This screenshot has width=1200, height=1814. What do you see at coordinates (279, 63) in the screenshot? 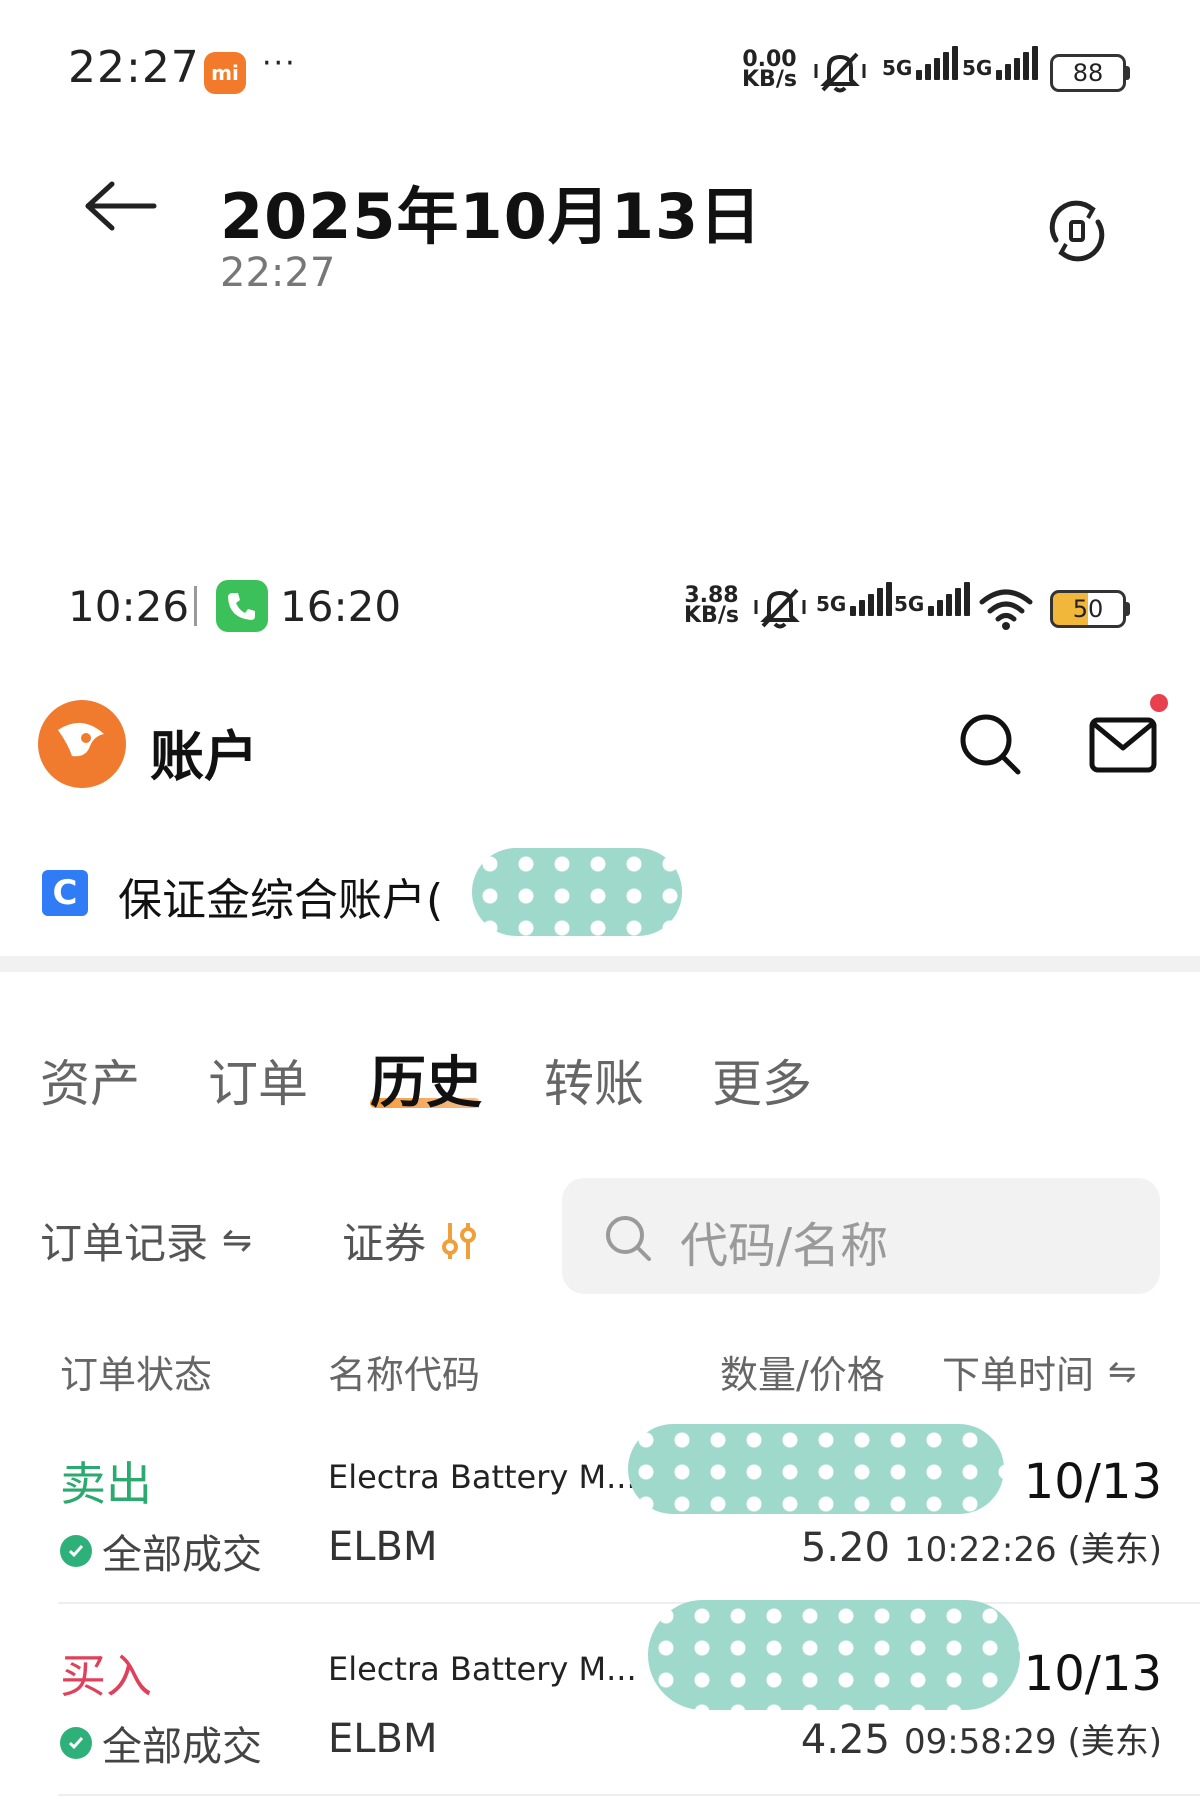
I see `more-notifications-icon: ···` at bounding box center [279, 63].